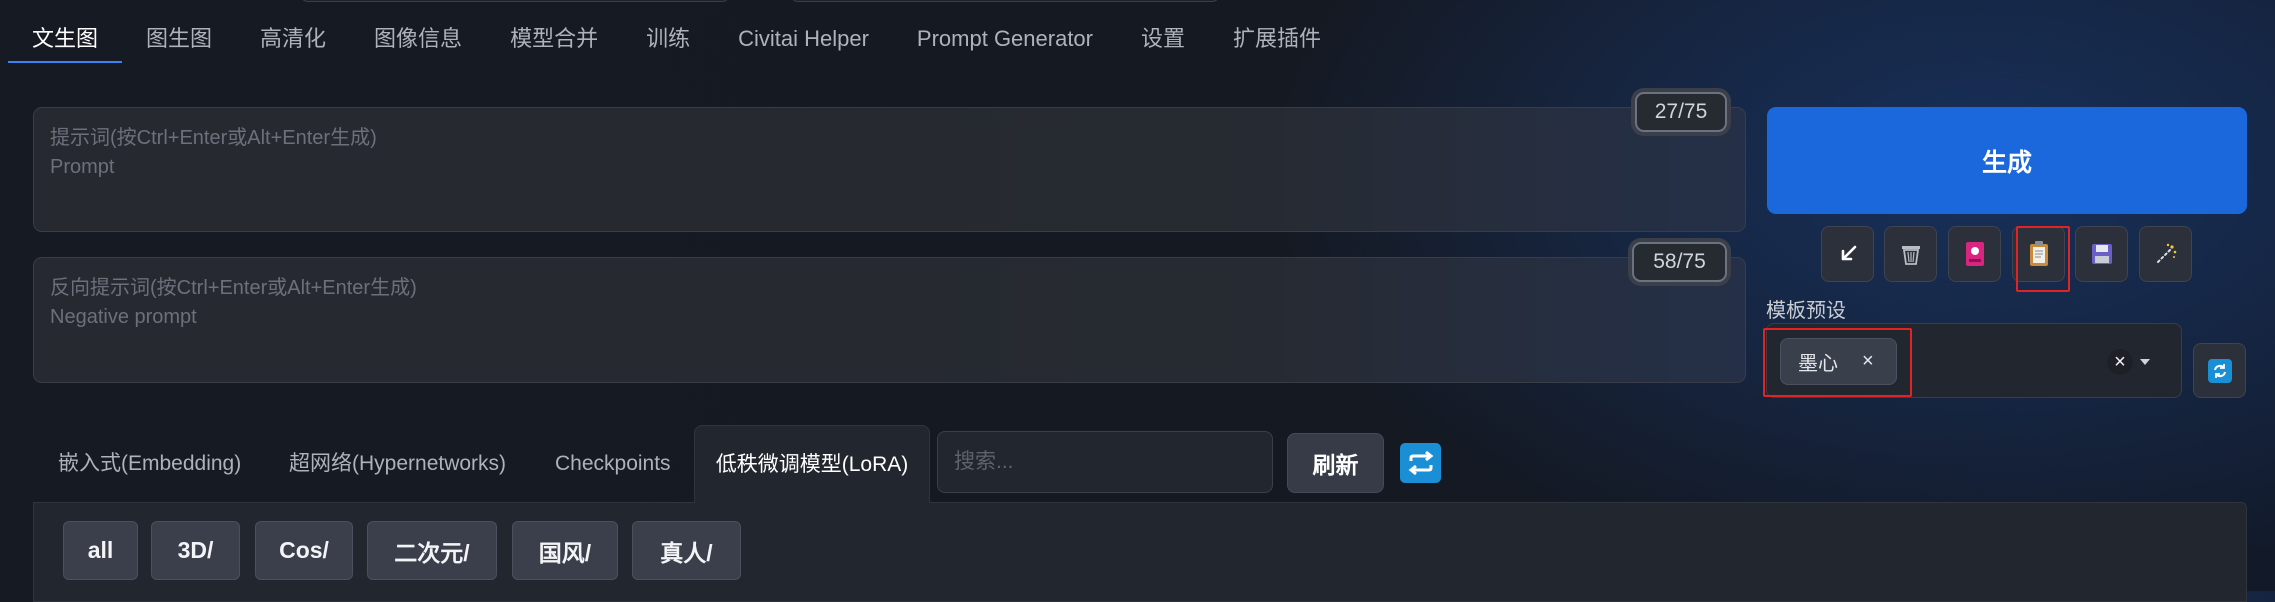  I want to click on filter-3d-button: 3D/, so click(195, 550).